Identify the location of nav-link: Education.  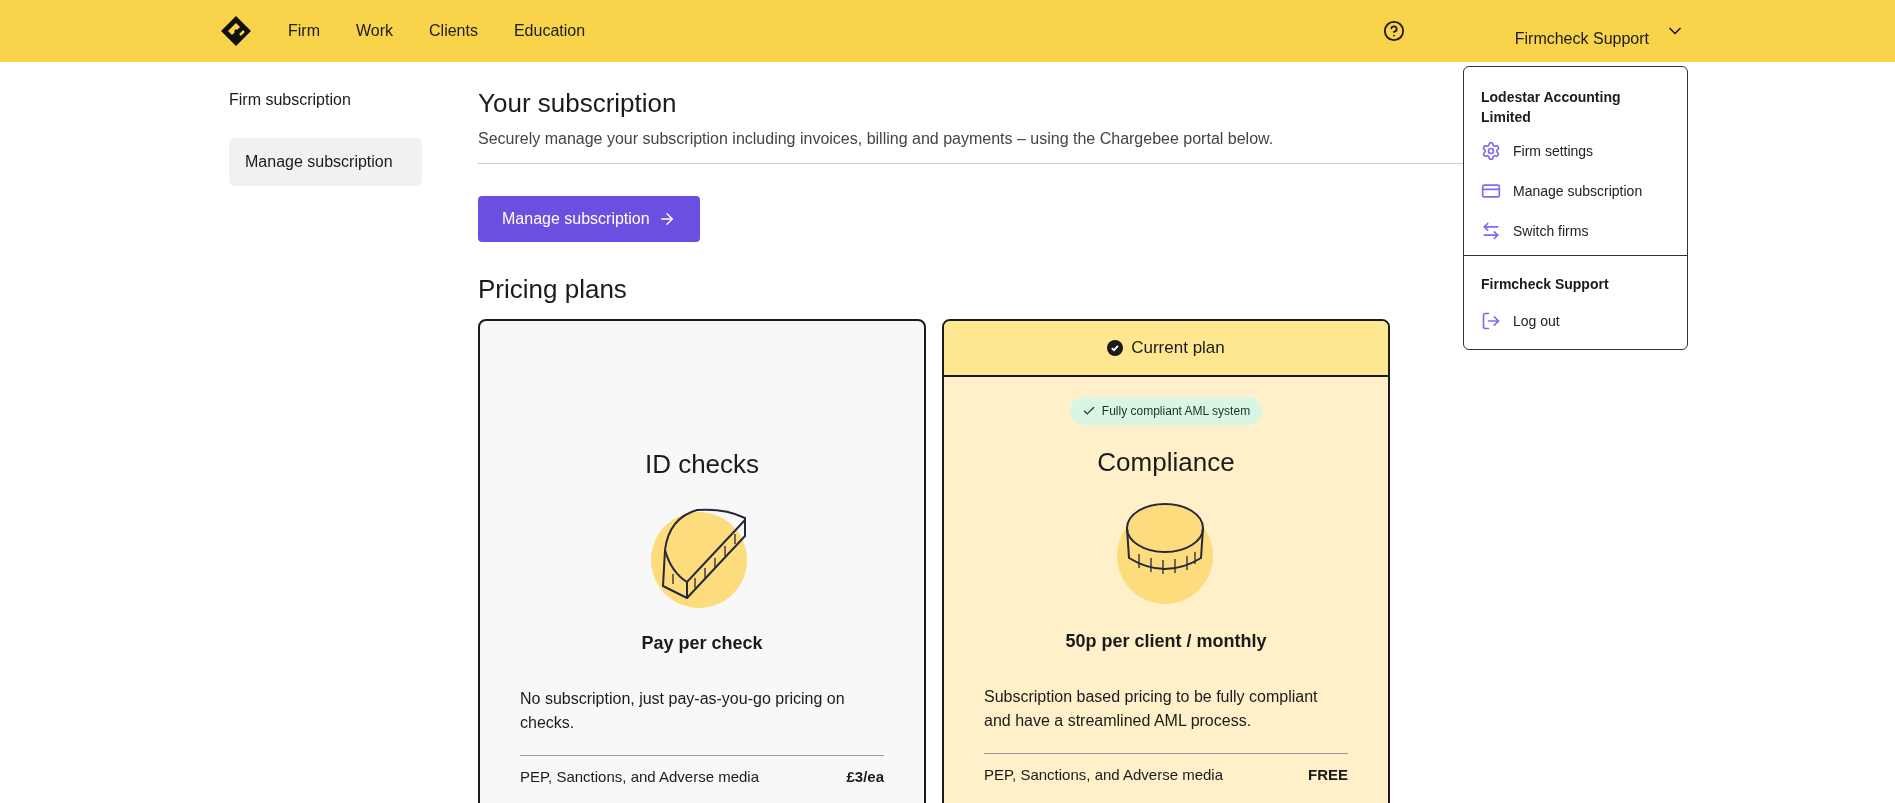
(549, 31).